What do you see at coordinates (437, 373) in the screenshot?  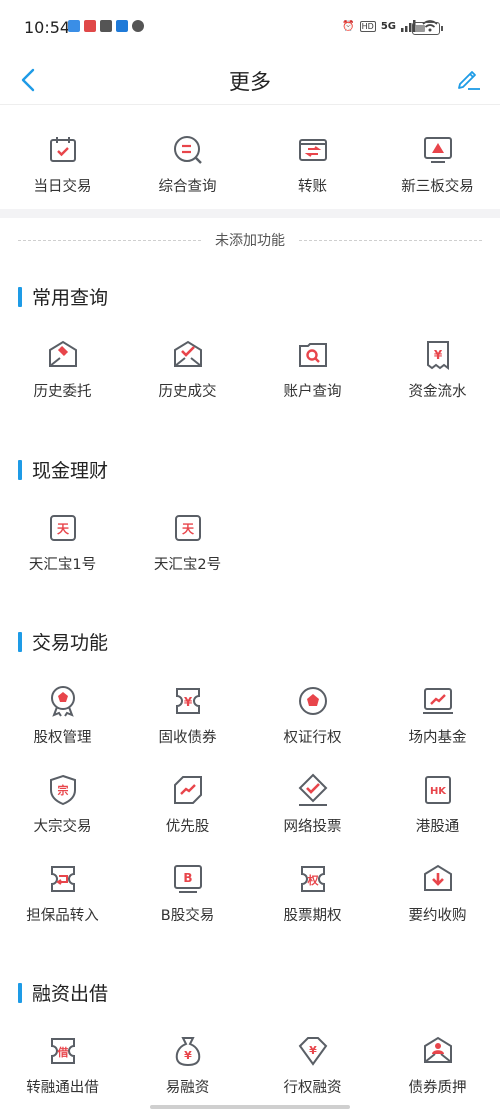 I see `function-item: ¥ 资金流水` at bounding box center [437, 373].